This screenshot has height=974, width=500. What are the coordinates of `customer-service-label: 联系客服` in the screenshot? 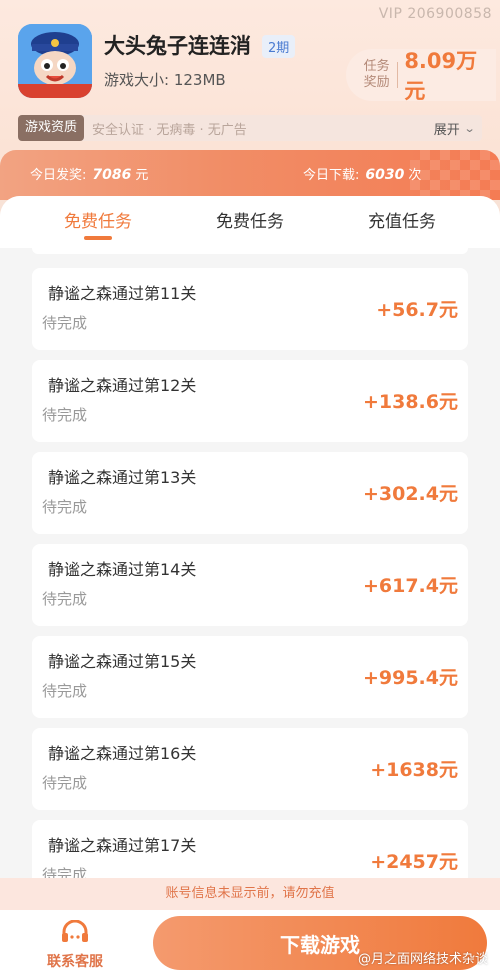 It's located at (75, 961).